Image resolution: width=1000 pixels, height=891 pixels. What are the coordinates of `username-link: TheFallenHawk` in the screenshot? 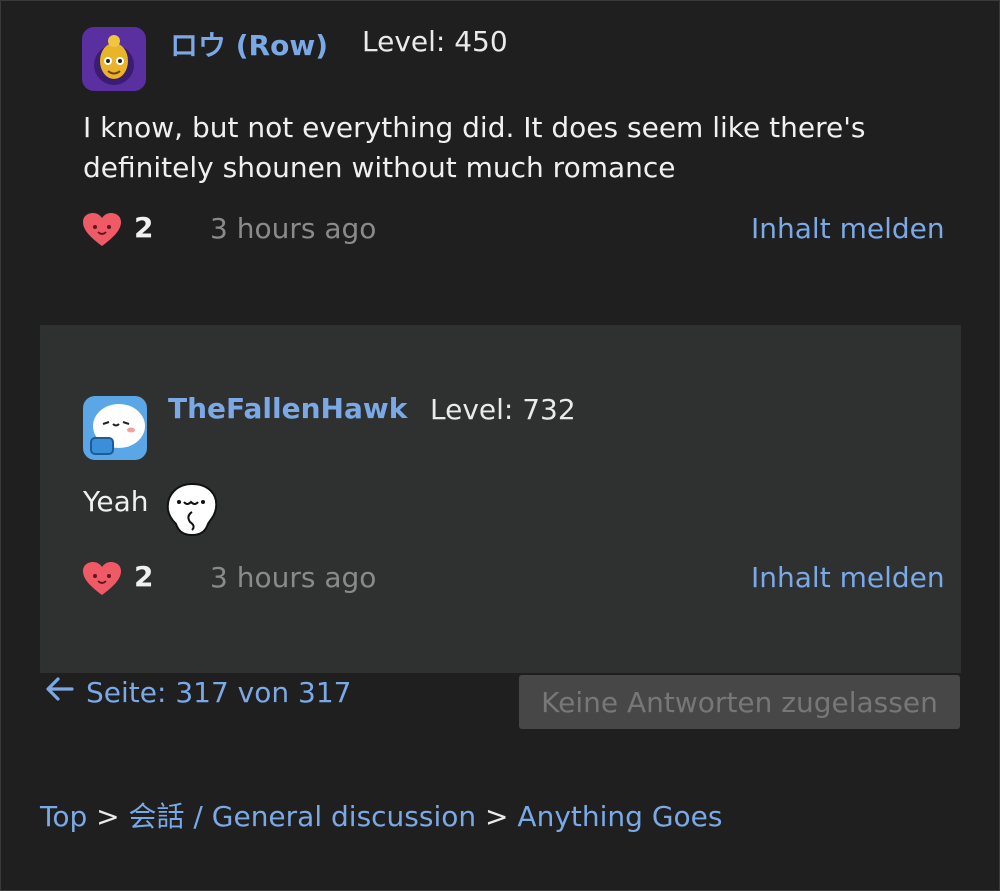 It's located at (287, 408).